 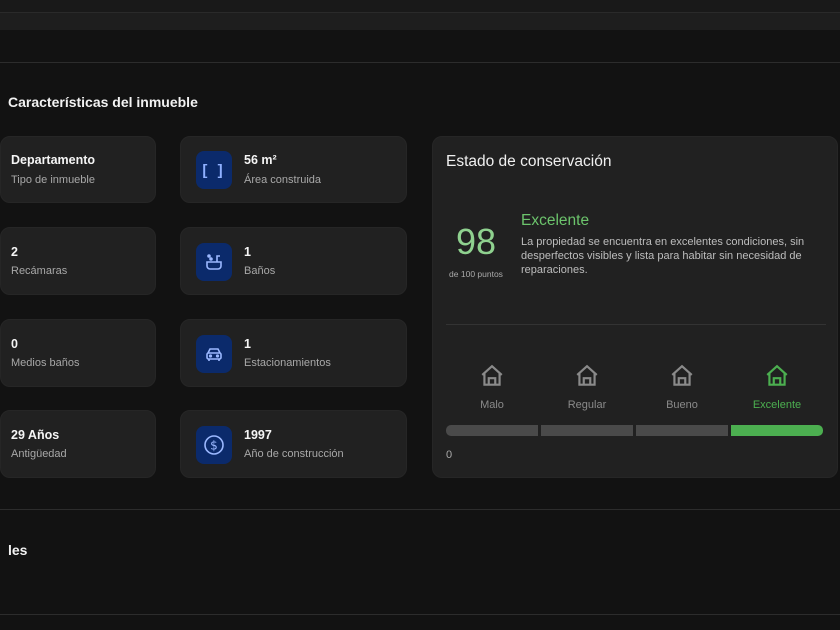 What do you see at coordinates (39, 271) in the screenshot?
I see `feature-label: Recámaras` at bounding box center [39, 271].